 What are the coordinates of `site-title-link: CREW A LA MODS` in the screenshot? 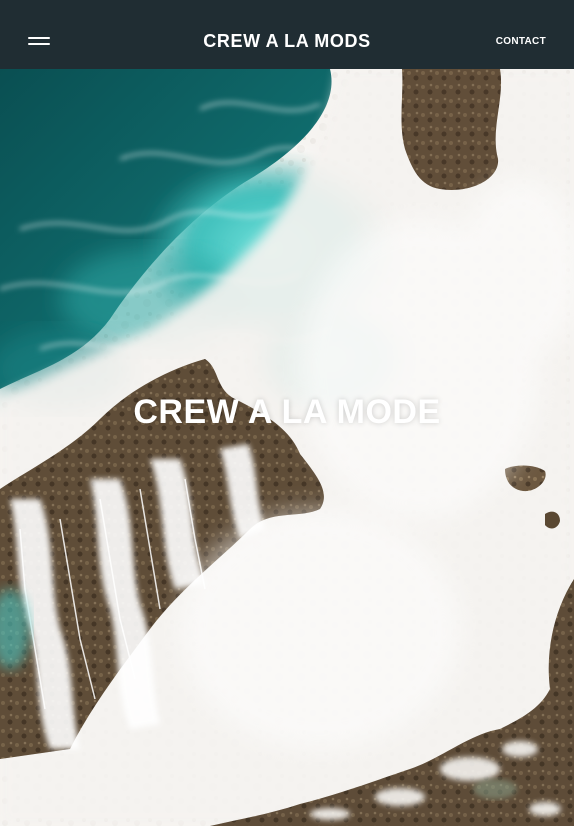 It's located at (286, 41).